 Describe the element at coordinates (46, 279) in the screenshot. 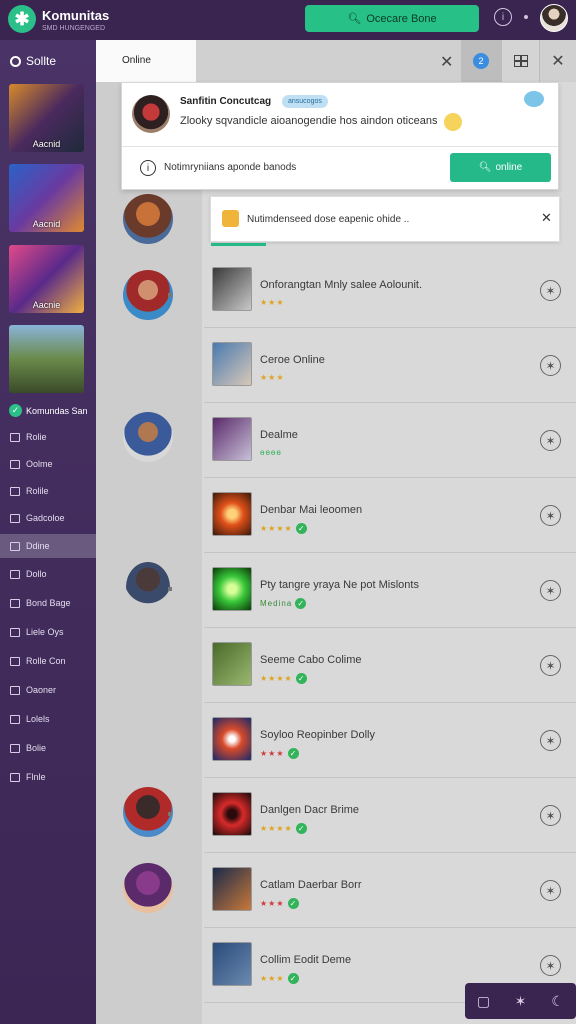

I see `sidebar-thumb-3: Aacnie` at that location.